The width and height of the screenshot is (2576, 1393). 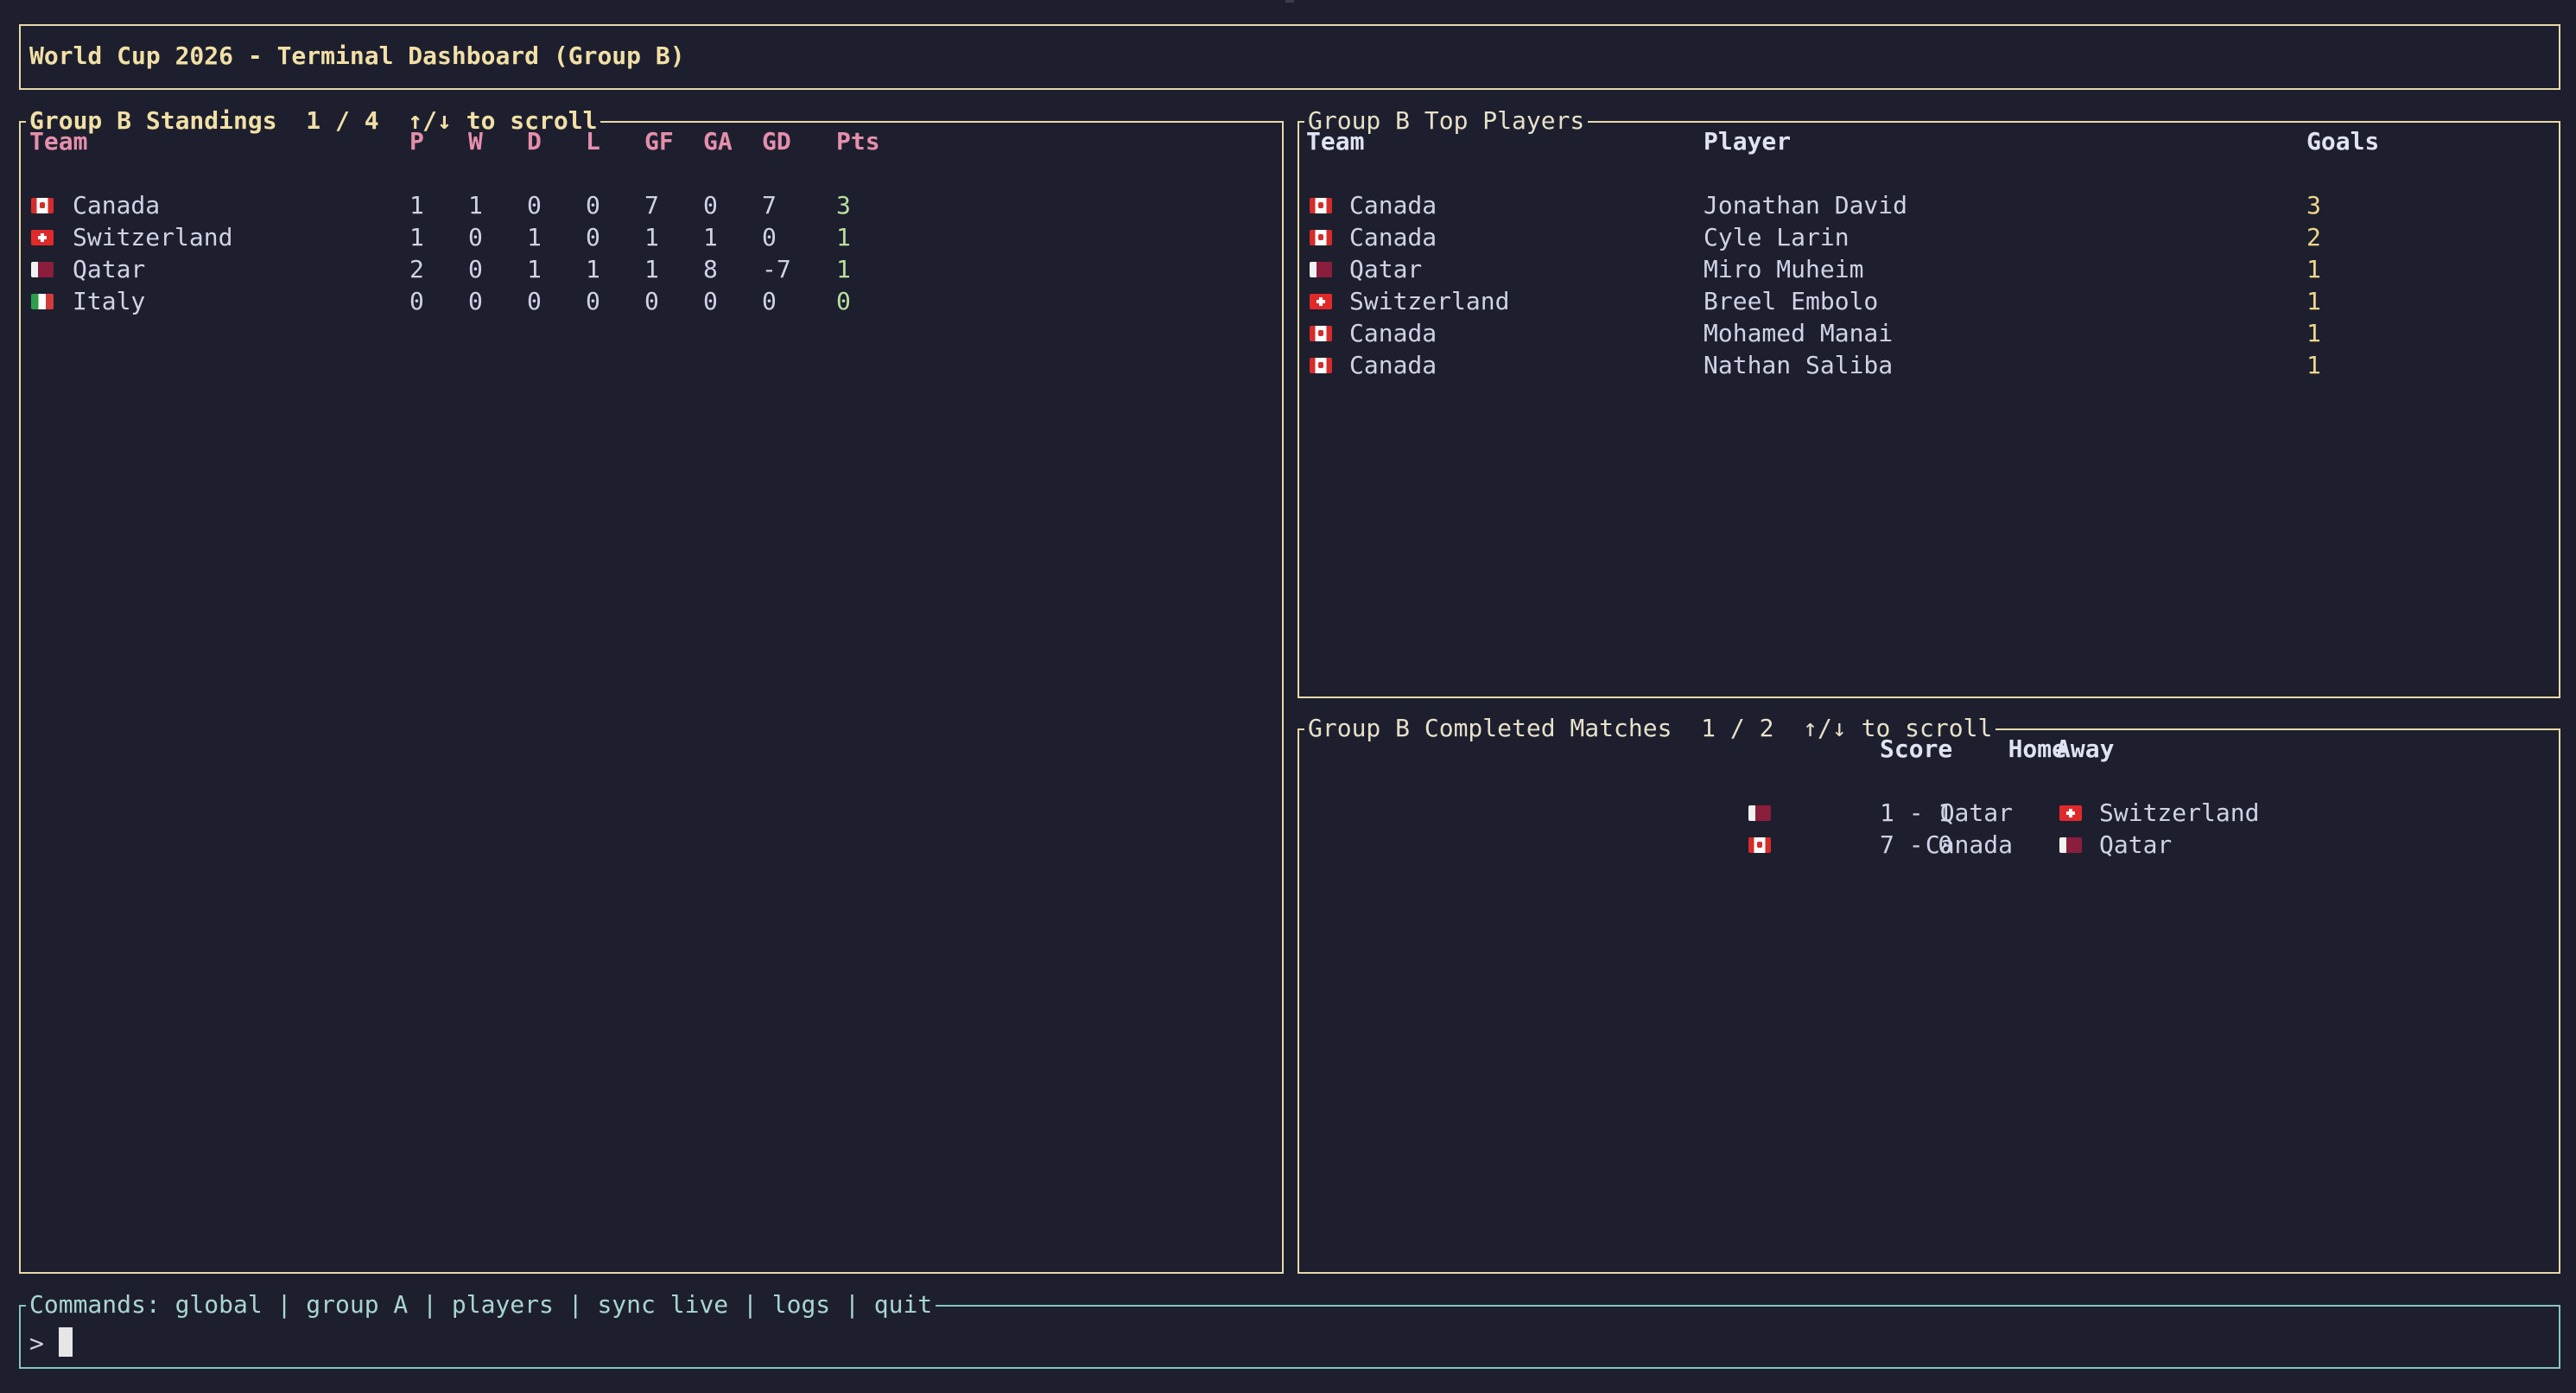 I want to click on player-goals: 3, so click(x=2313, y=205).